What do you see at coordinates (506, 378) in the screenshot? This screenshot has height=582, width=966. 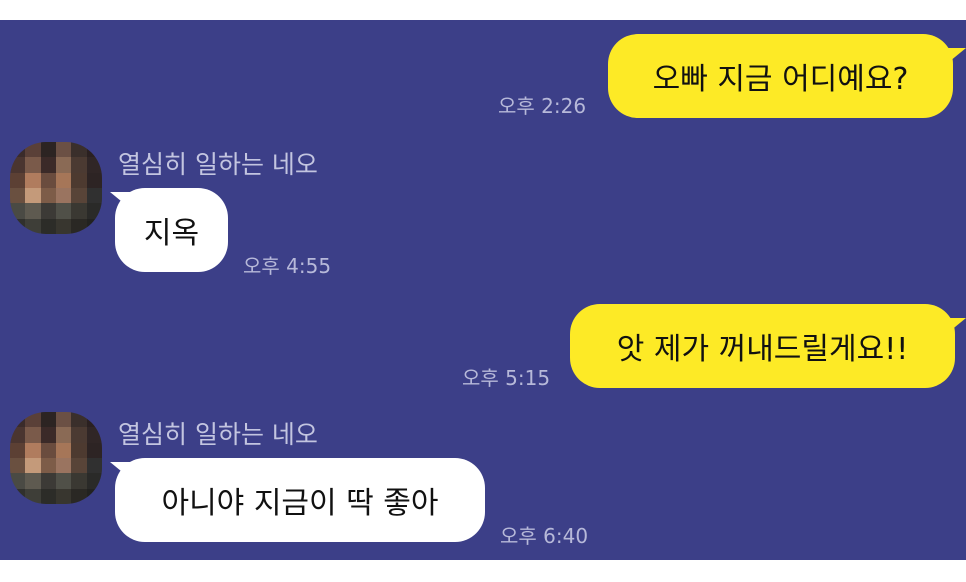 I see `message-timestamp: 오후 5:15` at bounding box center [506, 378].